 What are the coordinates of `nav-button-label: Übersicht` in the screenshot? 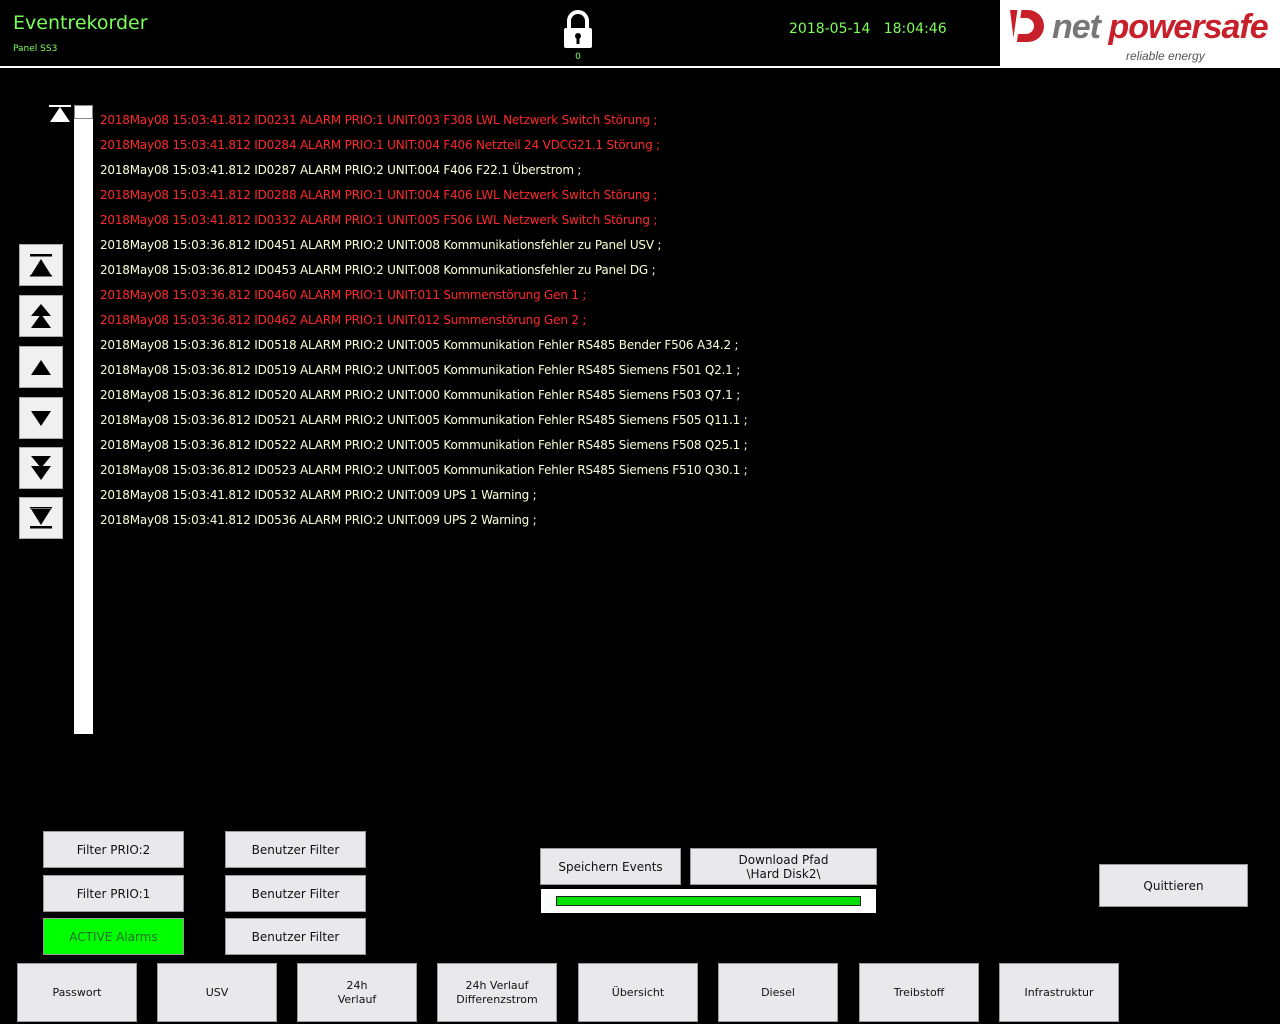 It's located at (638, 992).